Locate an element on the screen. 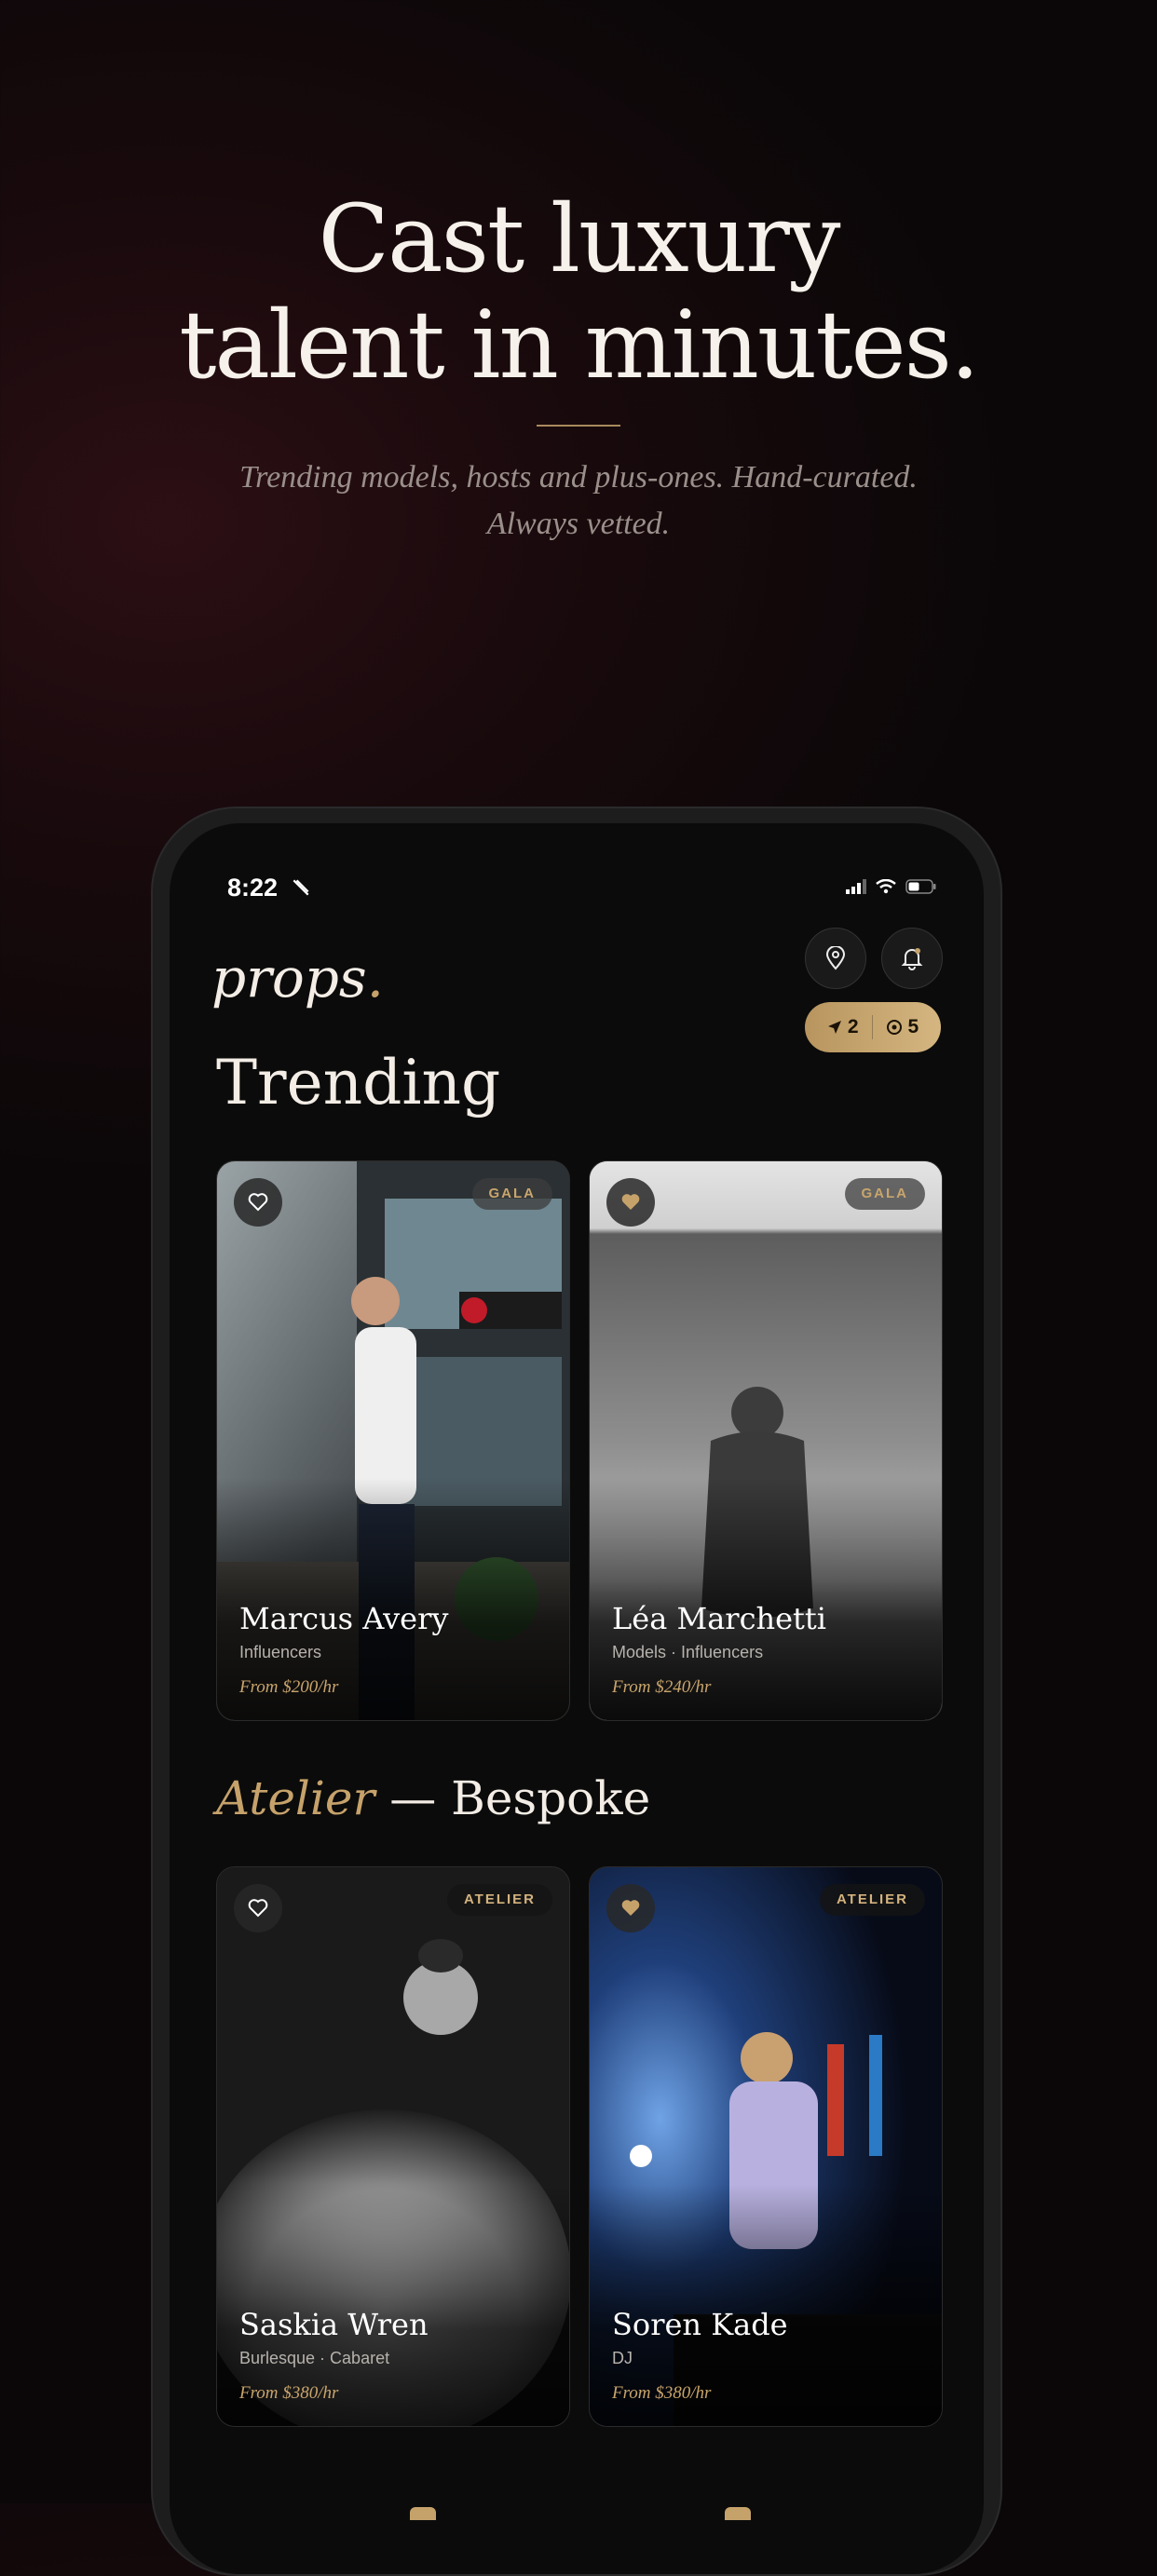 The width and height of the screenshot is (1157, 2576). talent-price: From $240/hr is located at coordinates (662, 1687).